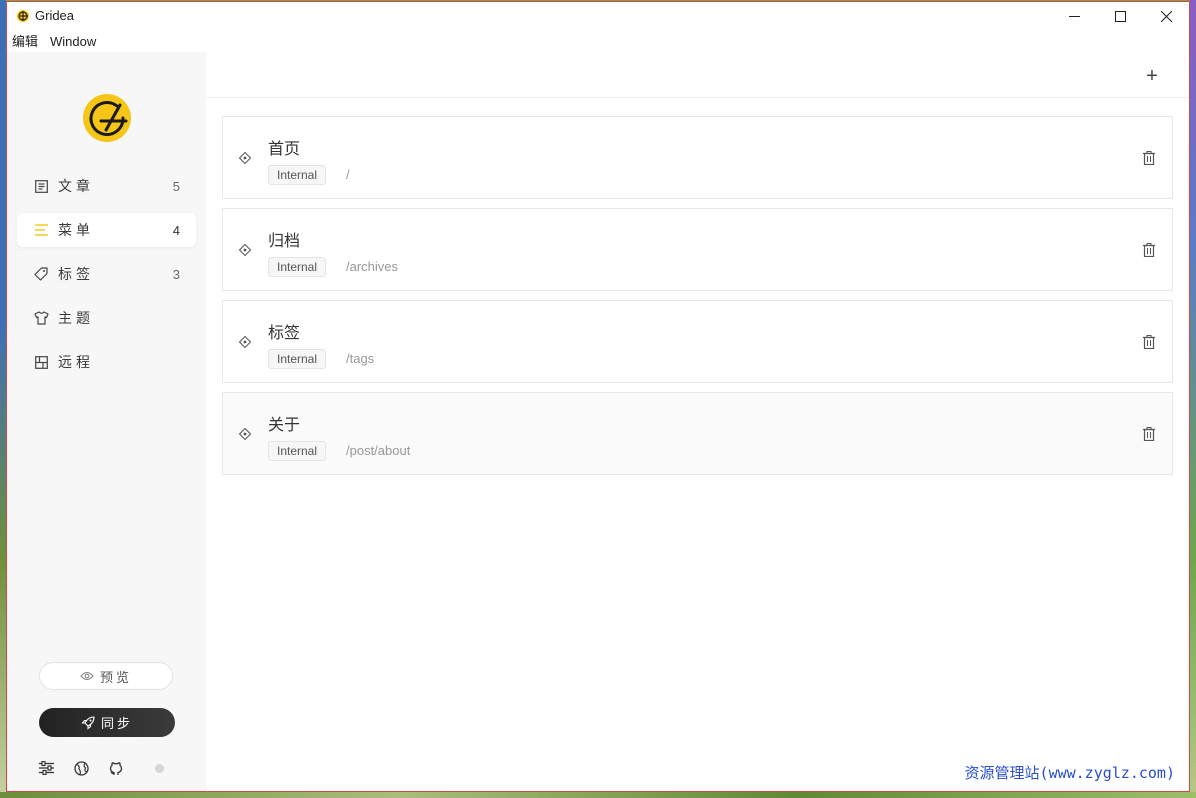 The height and width of the screenshot is (798, 1196). I want to click on sync-label: 同步, so click(116, 723).